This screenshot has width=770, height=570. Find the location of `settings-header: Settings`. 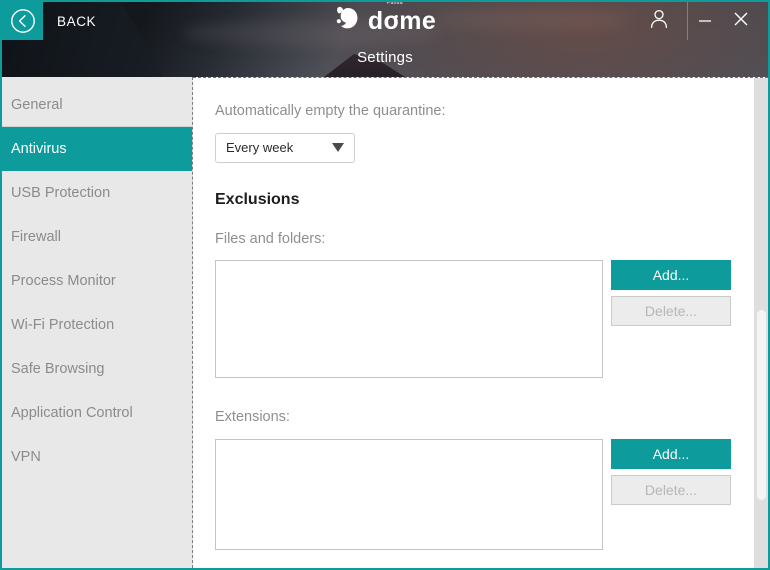

settings-header: Settings is located at coordinates (385, 57).